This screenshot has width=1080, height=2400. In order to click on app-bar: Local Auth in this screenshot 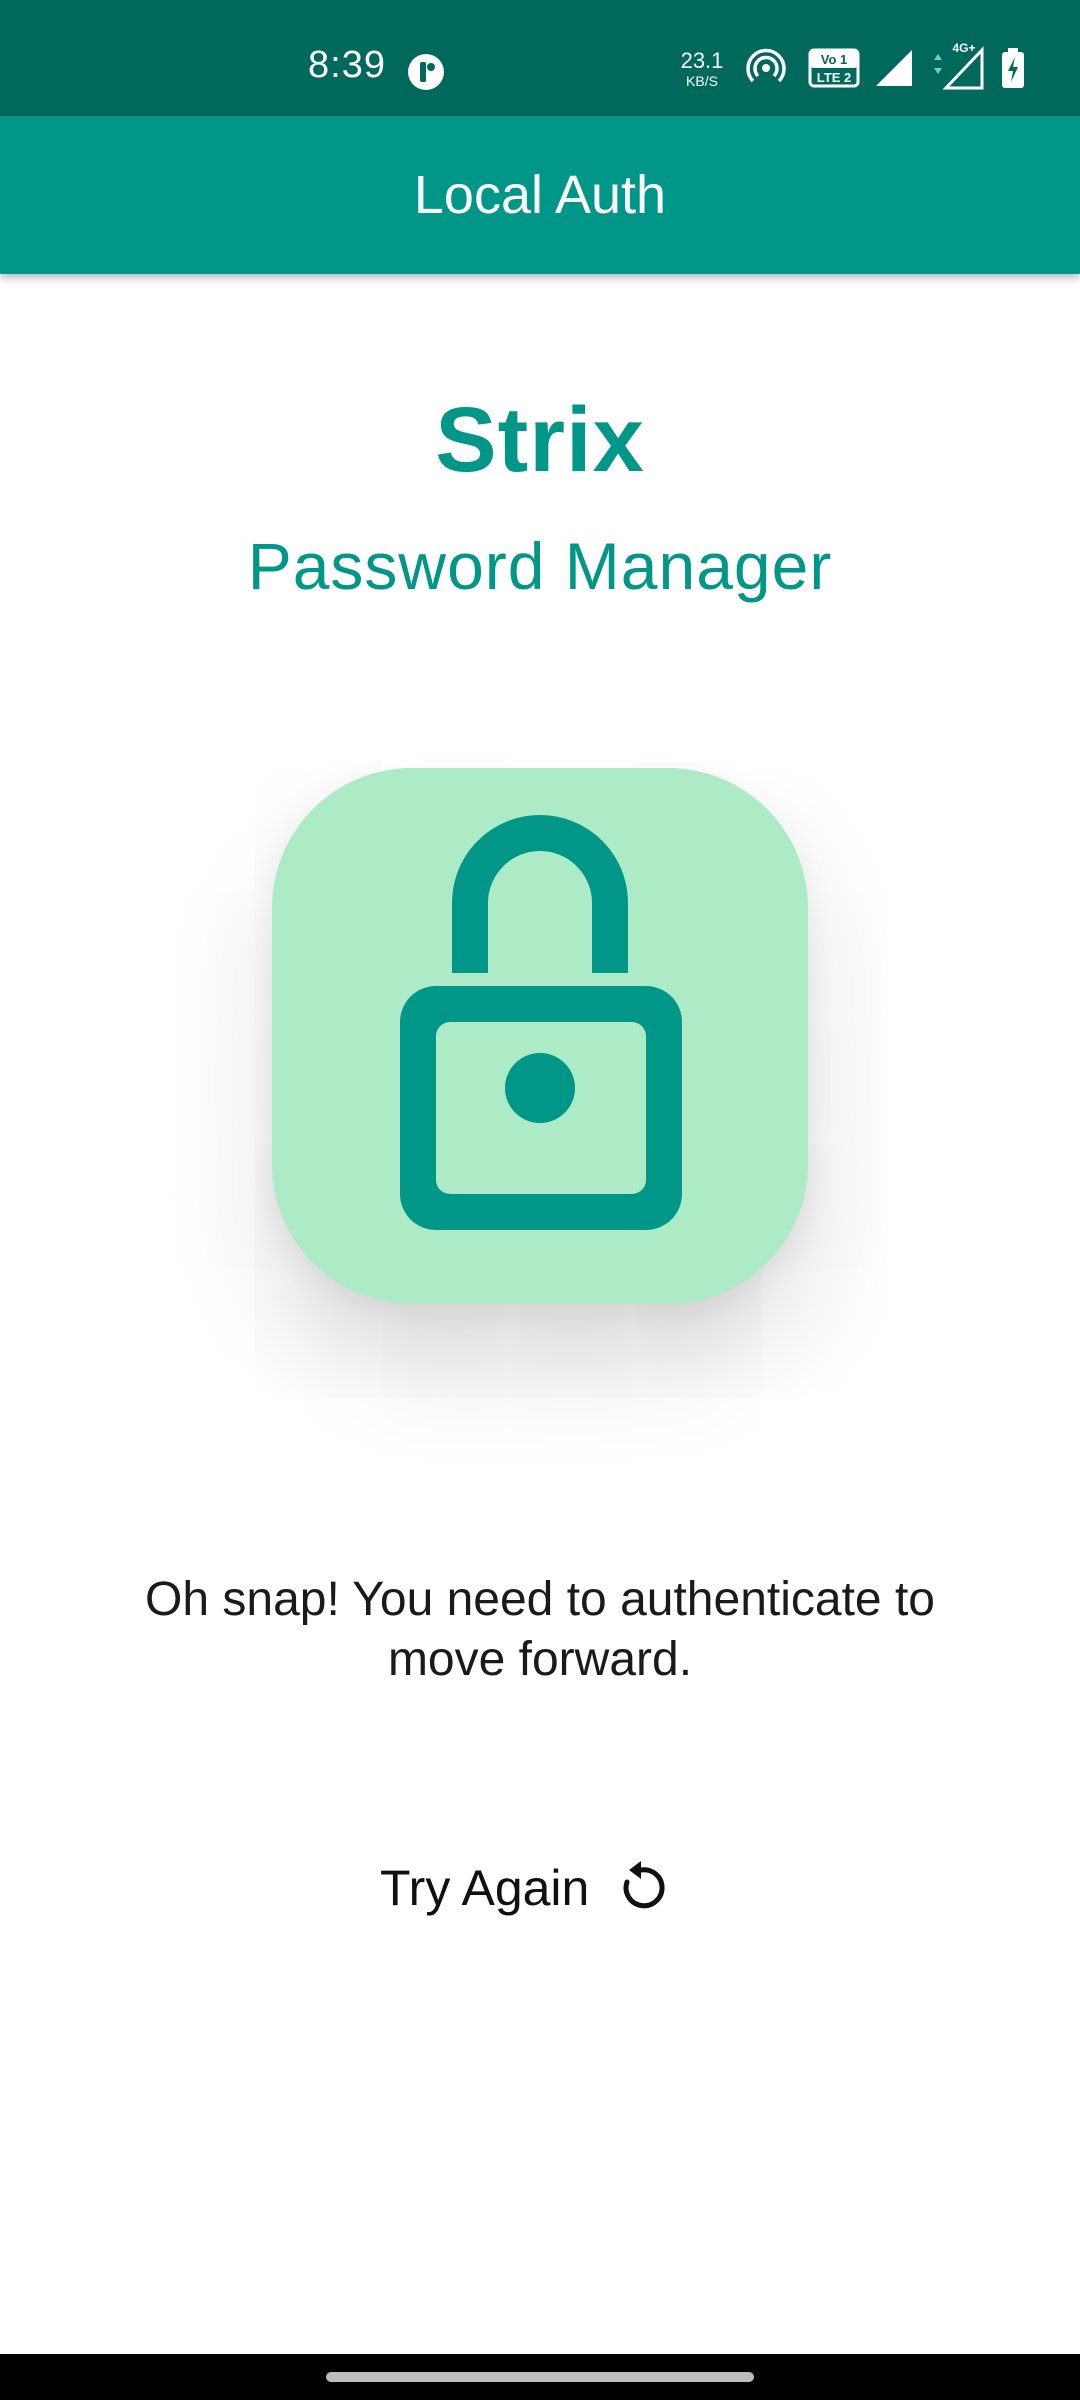, I will do `click(540, 195)`.